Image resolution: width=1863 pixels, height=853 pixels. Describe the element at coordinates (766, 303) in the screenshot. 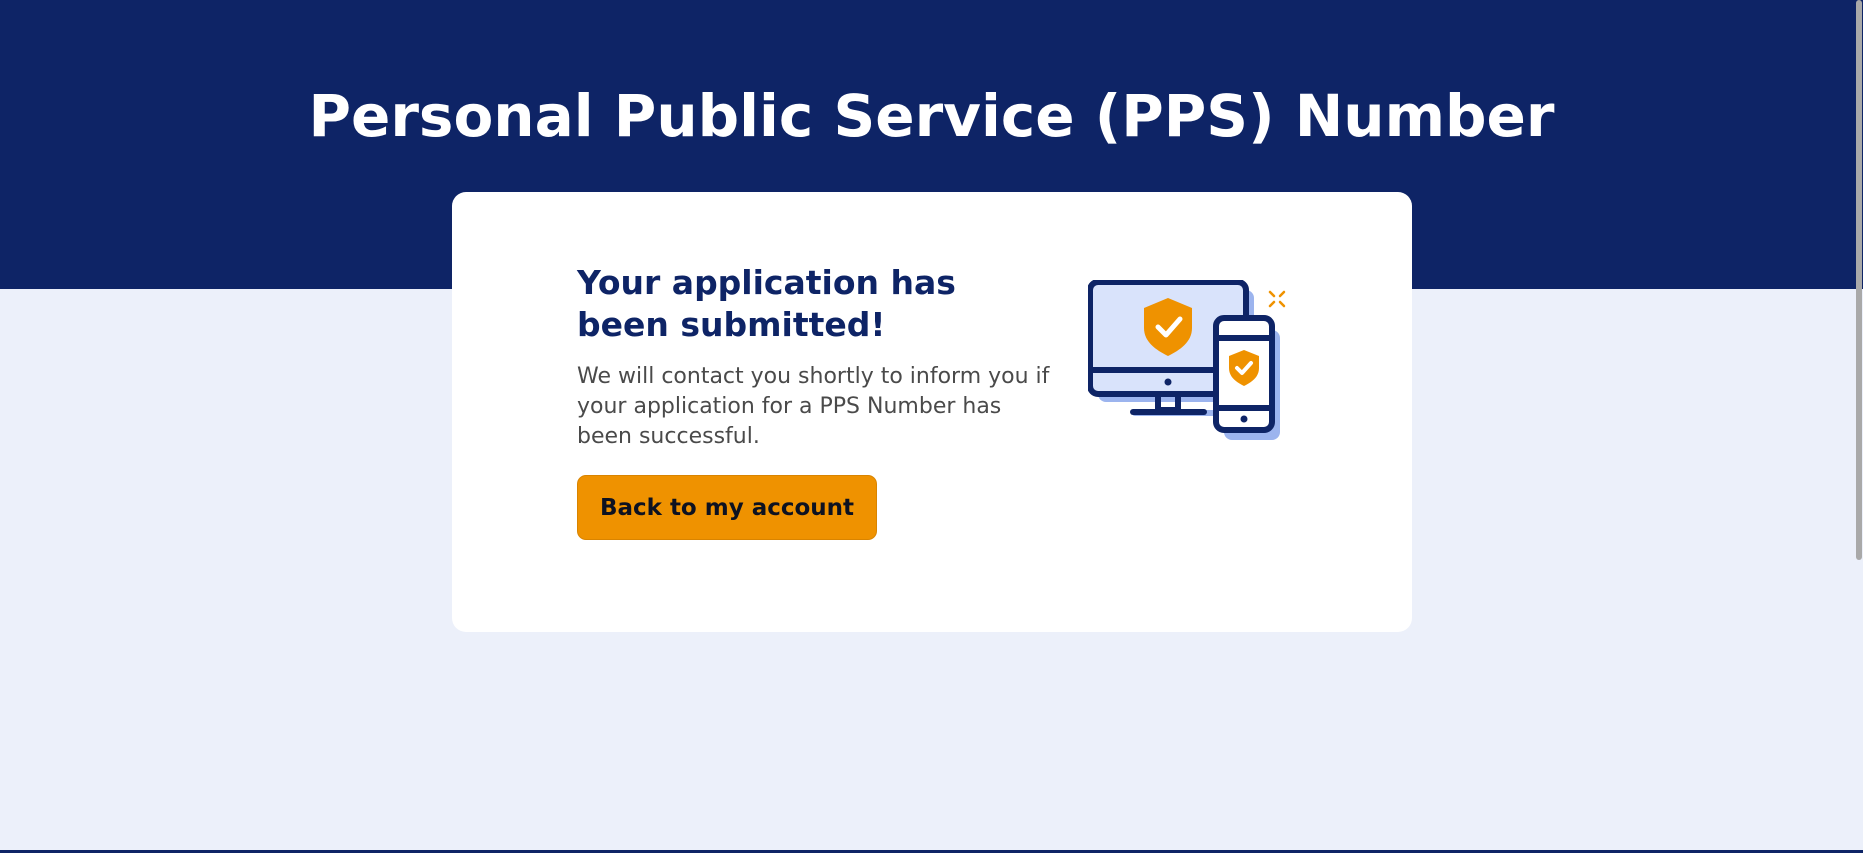

I see `confirmation-heading: Your application has been submitted!` at that location.